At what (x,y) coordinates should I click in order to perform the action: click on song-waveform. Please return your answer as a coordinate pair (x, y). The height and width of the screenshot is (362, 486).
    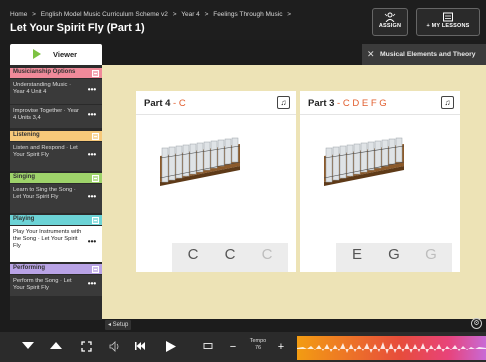
    Looking at the image, I should click on (391, 348).